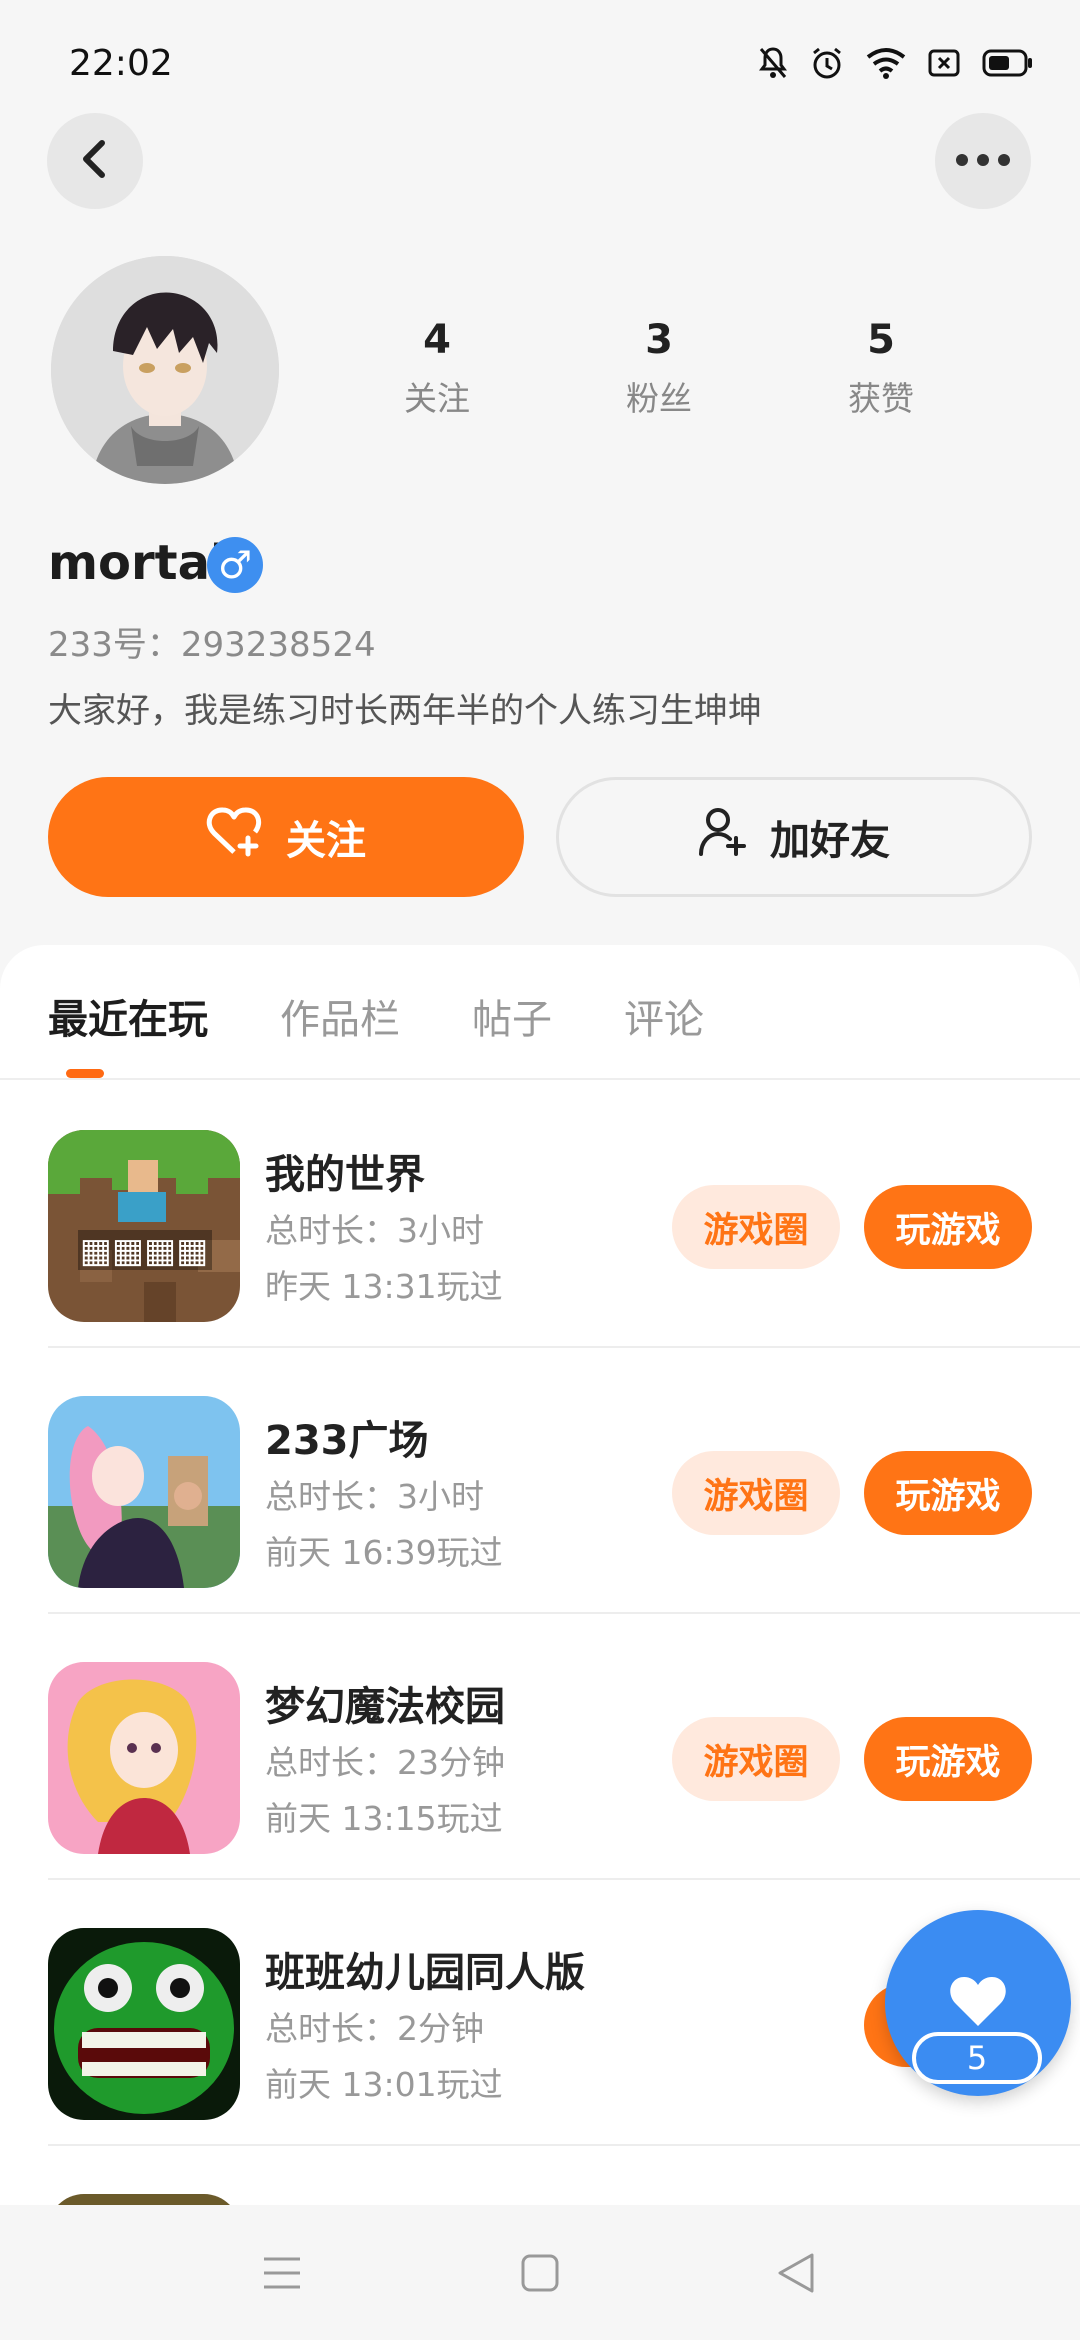 This screenshot has height=2340, width=1080. What do you see at coordinates (405, 711) in the screenshot?
I see `user-bio: 大家好，我是练习时长两年半的个人练习生坤坤` at bounding box center [405, 711].